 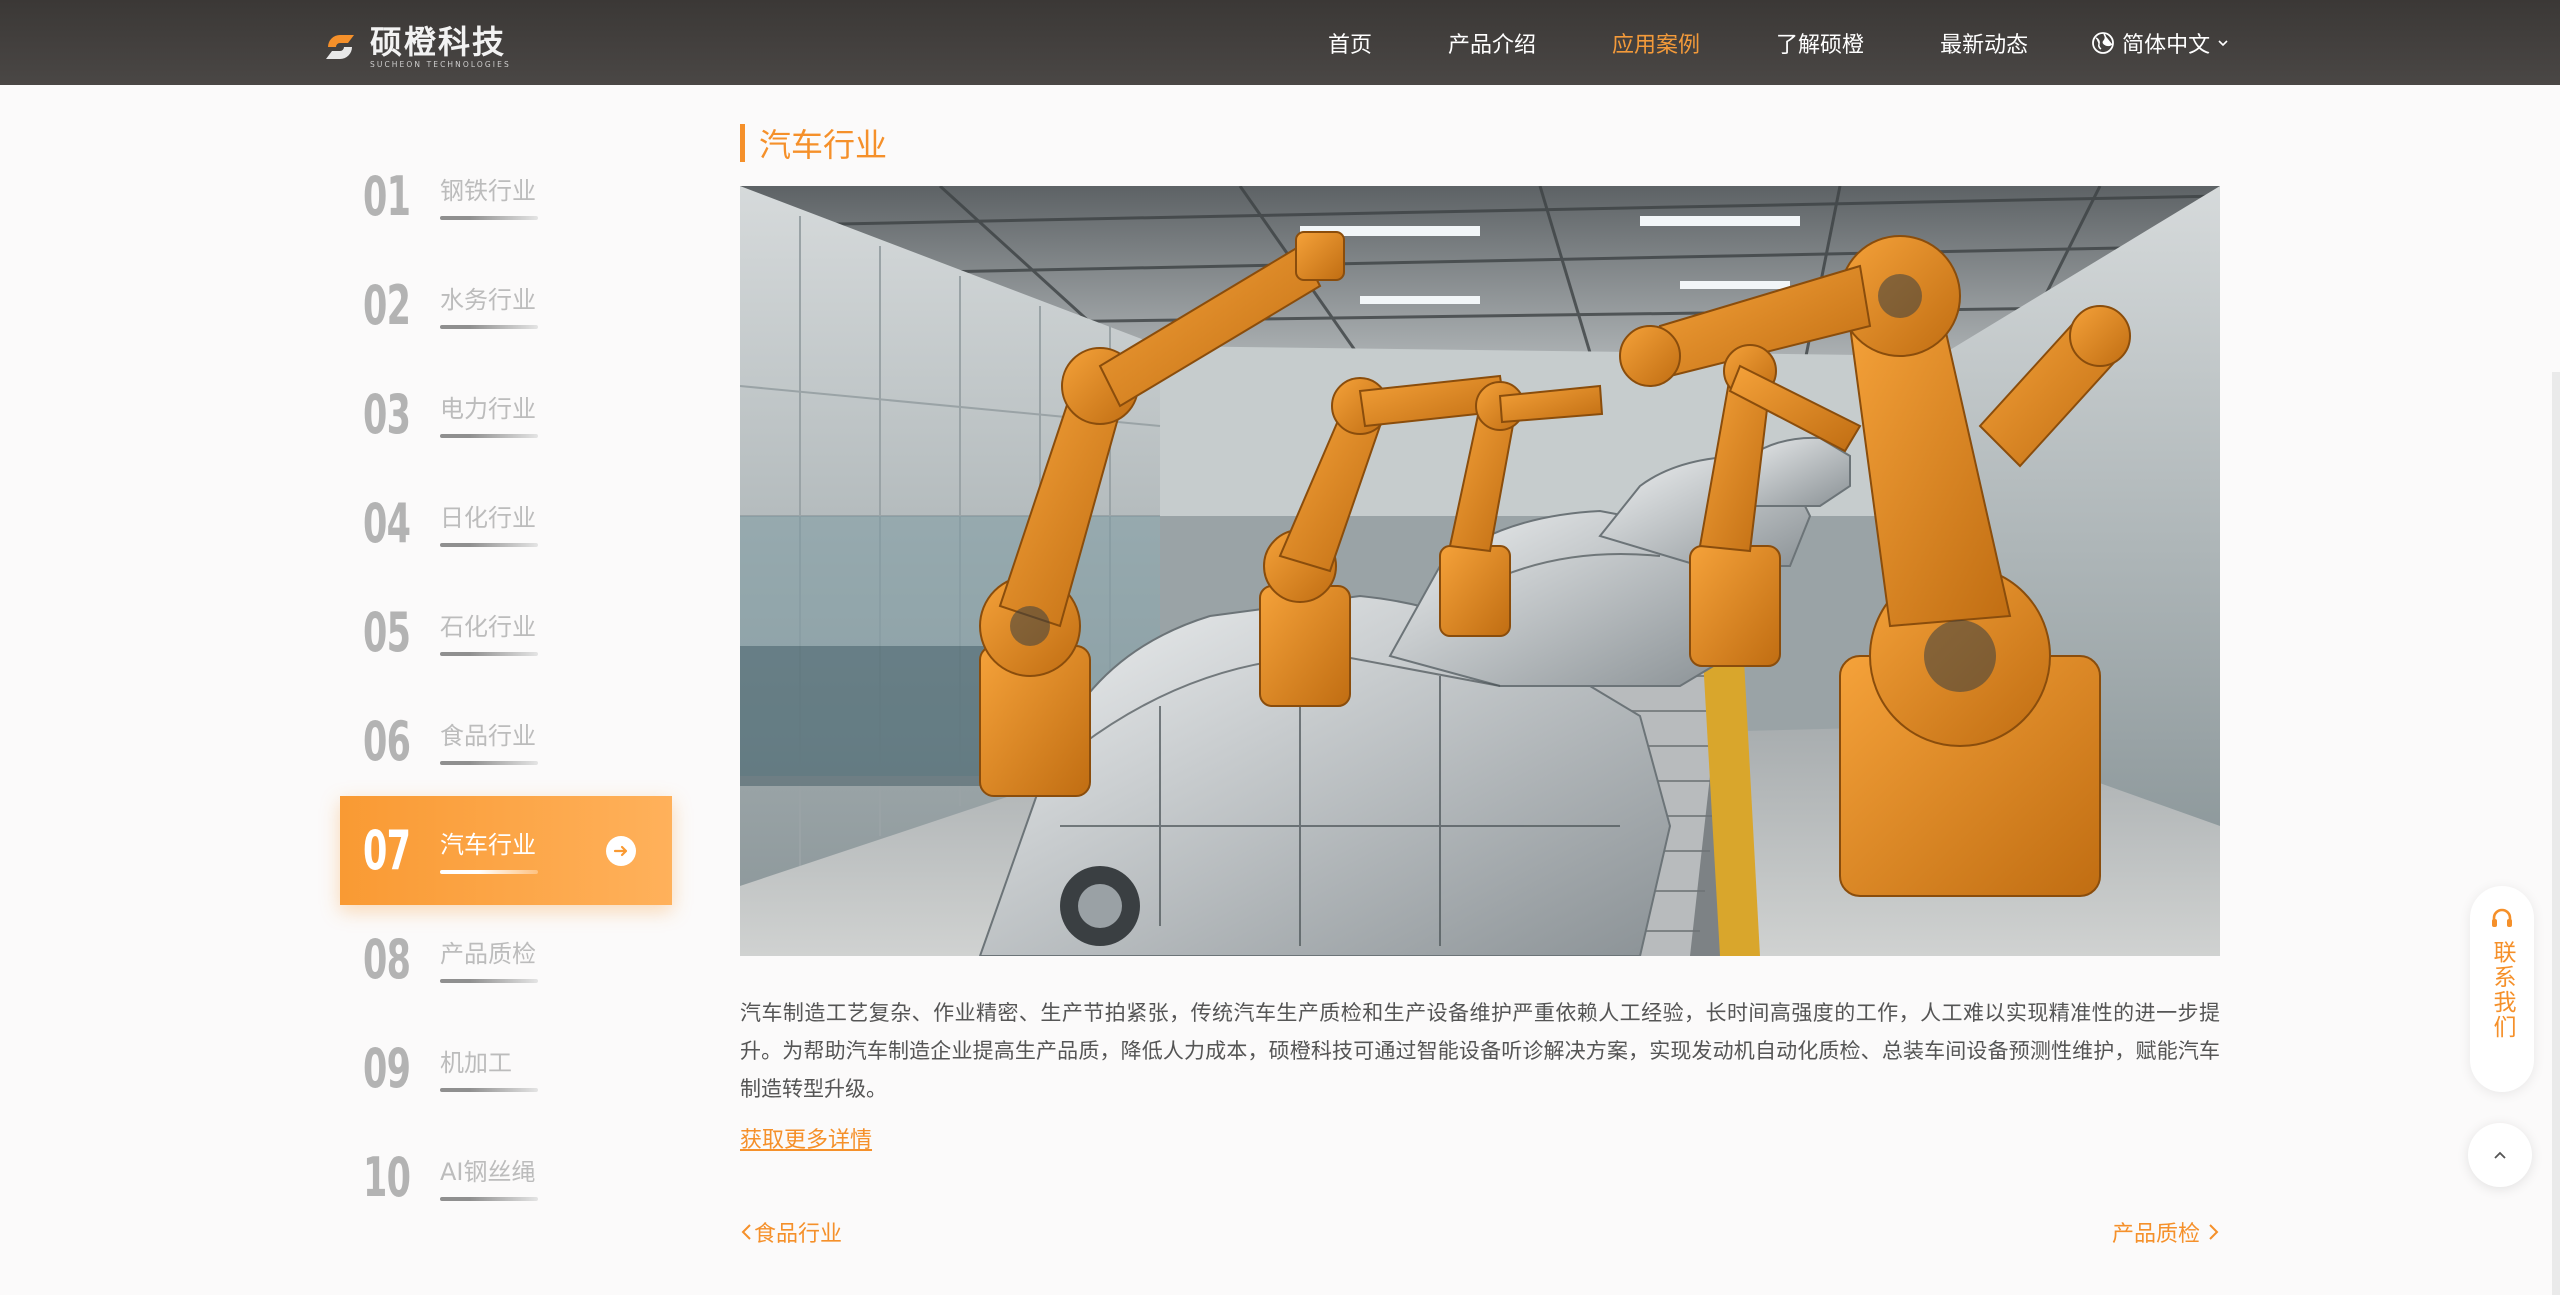 I want to click on logo-mark-icon, so click(x=340, y=47).